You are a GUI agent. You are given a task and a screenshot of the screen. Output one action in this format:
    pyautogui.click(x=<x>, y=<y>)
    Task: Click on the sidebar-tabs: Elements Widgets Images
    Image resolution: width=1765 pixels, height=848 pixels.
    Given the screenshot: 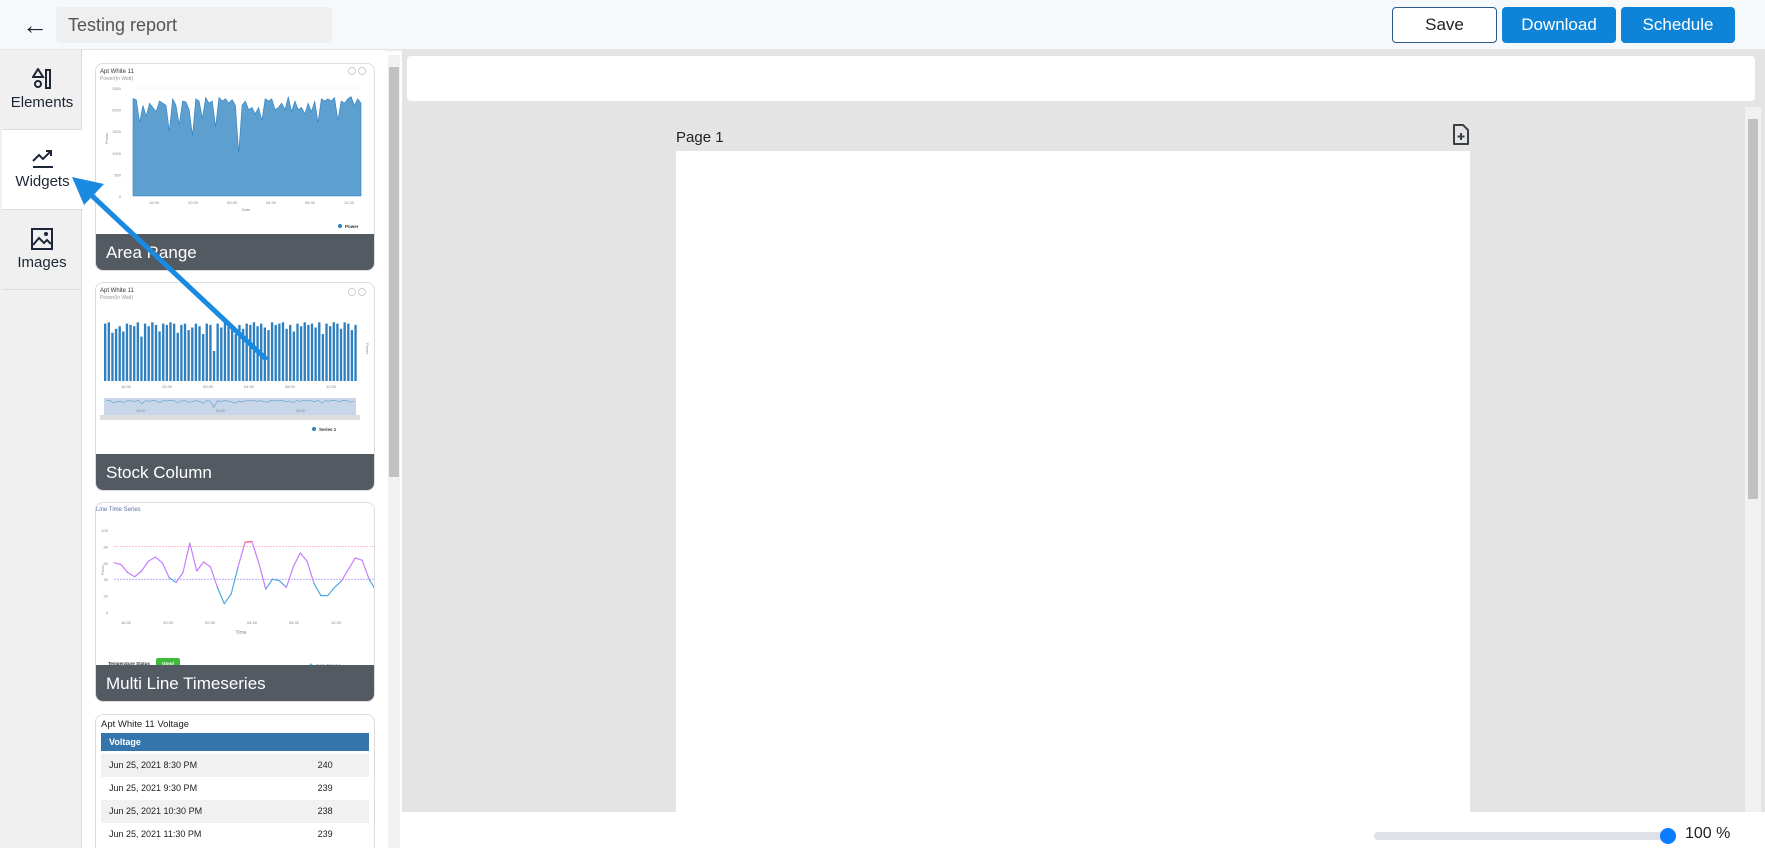 What is the action you would take?
    pyautogui.click(x=41, y=449)
    